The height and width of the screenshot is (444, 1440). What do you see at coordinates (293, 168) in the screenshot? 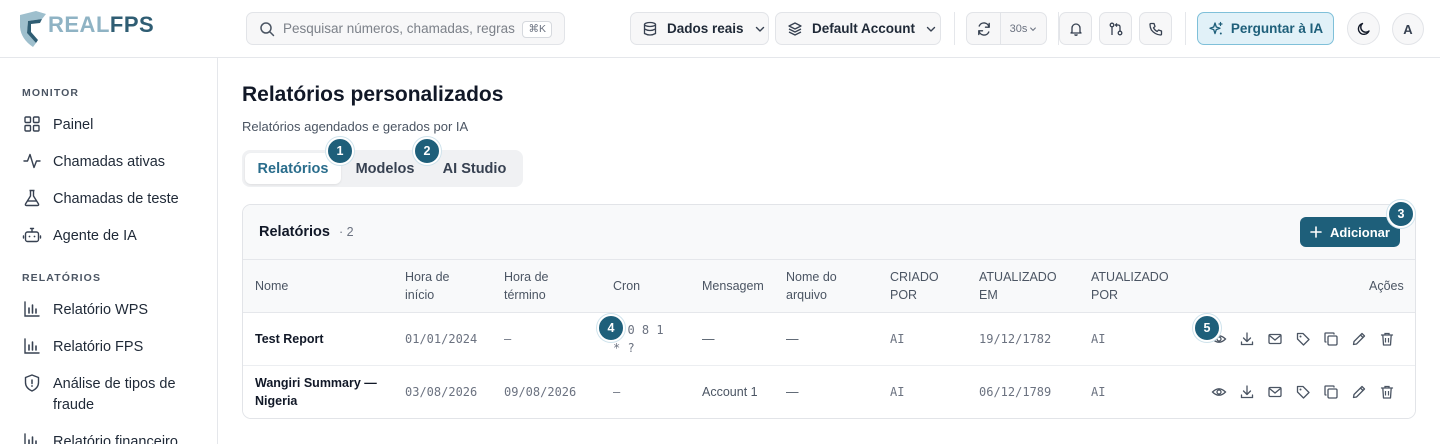
I see `tab-relatorios: Relatórios` at bounding box center [293, 168].